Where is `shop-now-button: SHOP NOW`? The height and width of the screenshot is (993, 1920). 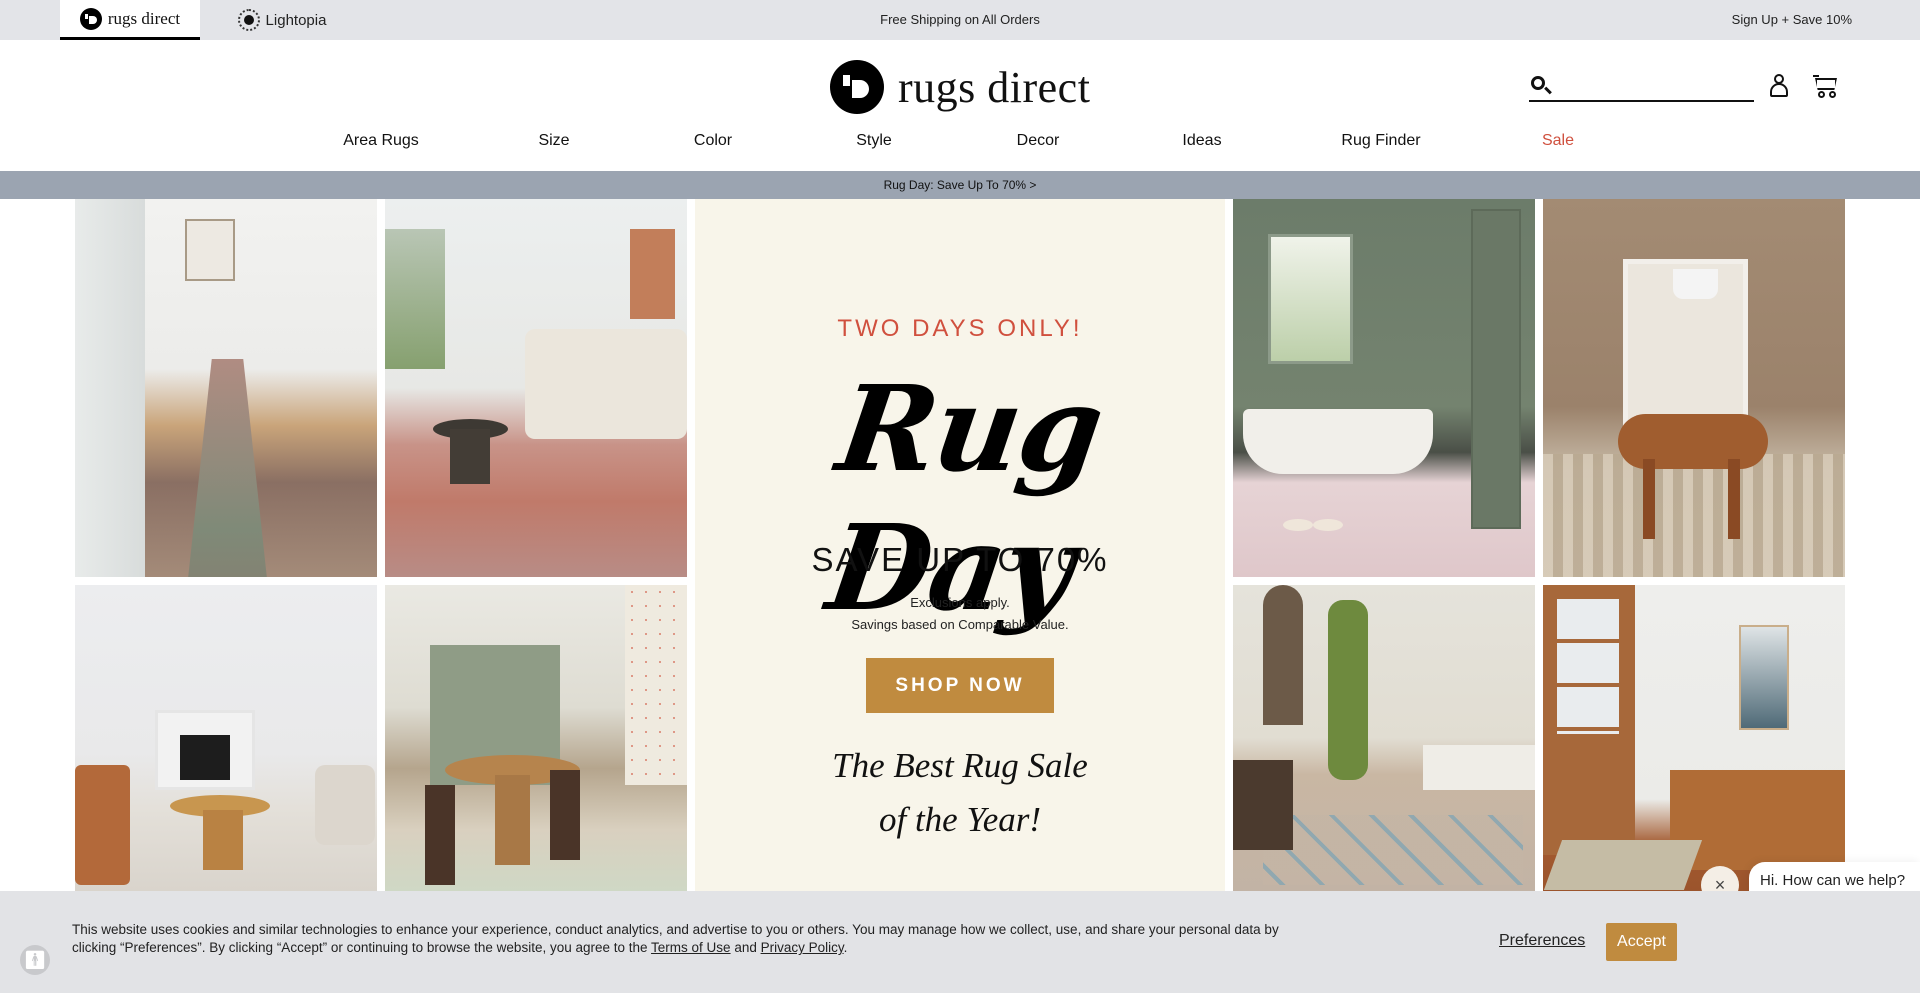 shop-now-button: SHOP NOW is located at coordinates (960, 685).